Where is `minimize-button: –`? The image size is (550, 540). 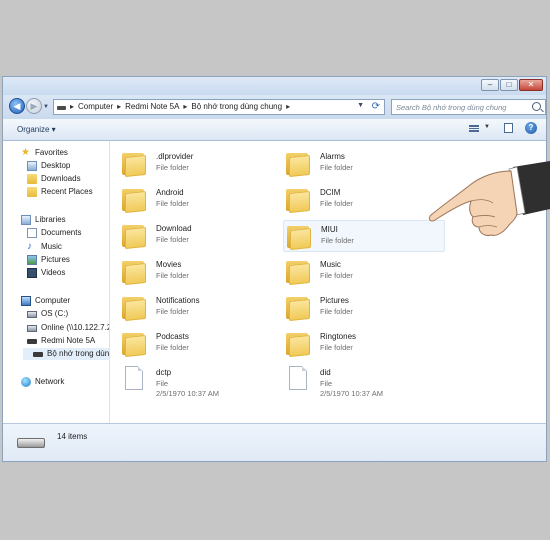
minimize-button: – is located at coordinates (490, 85).